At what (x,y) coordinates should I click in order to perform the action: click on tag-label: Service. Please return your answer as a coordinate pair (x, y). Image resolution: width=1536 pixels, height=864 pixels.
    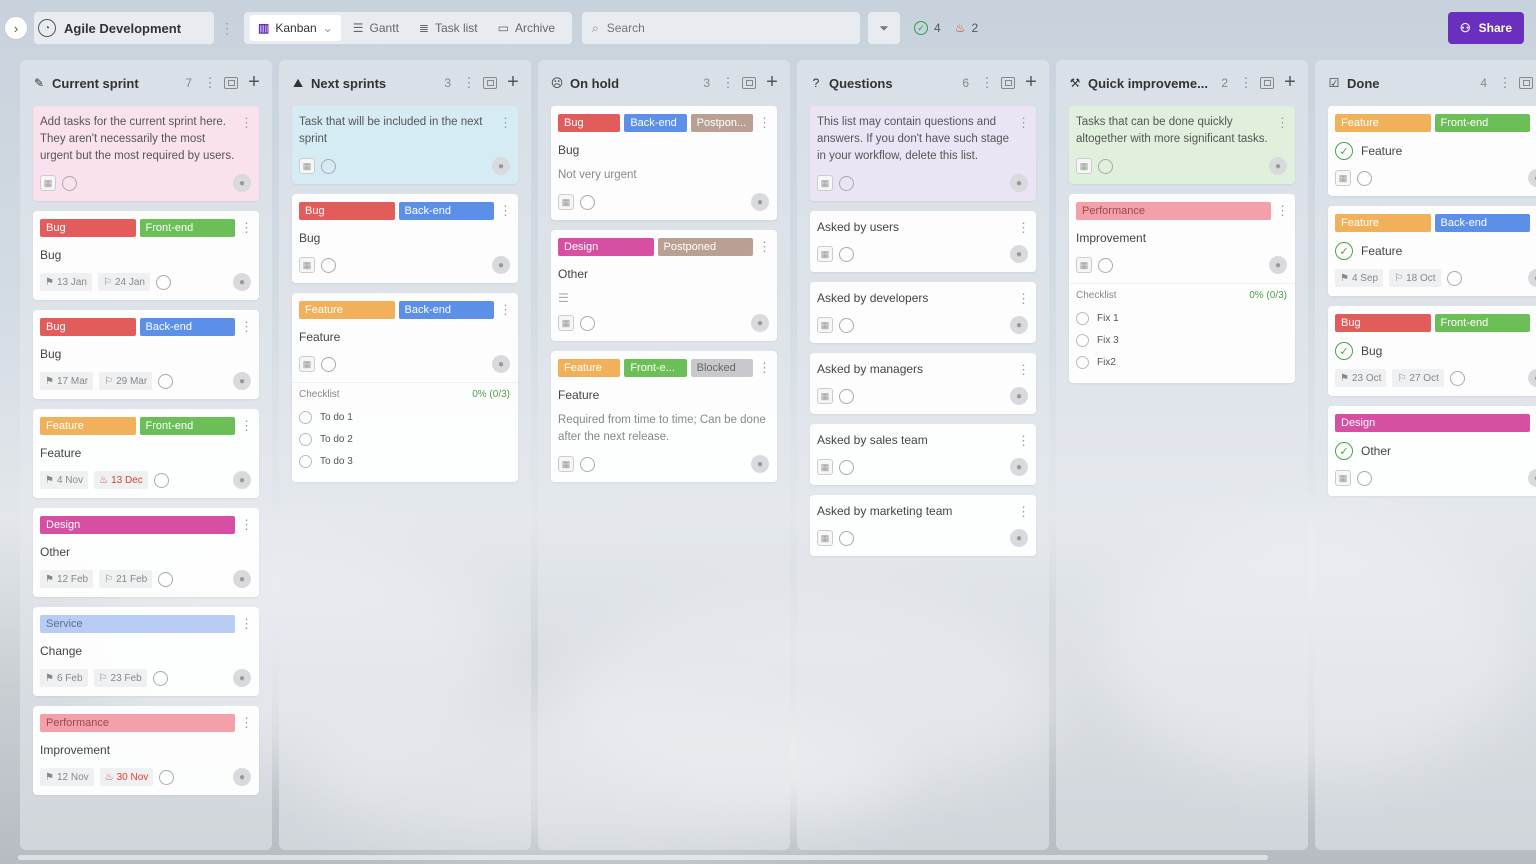
    Looking at the image, I should click on (137, 624).